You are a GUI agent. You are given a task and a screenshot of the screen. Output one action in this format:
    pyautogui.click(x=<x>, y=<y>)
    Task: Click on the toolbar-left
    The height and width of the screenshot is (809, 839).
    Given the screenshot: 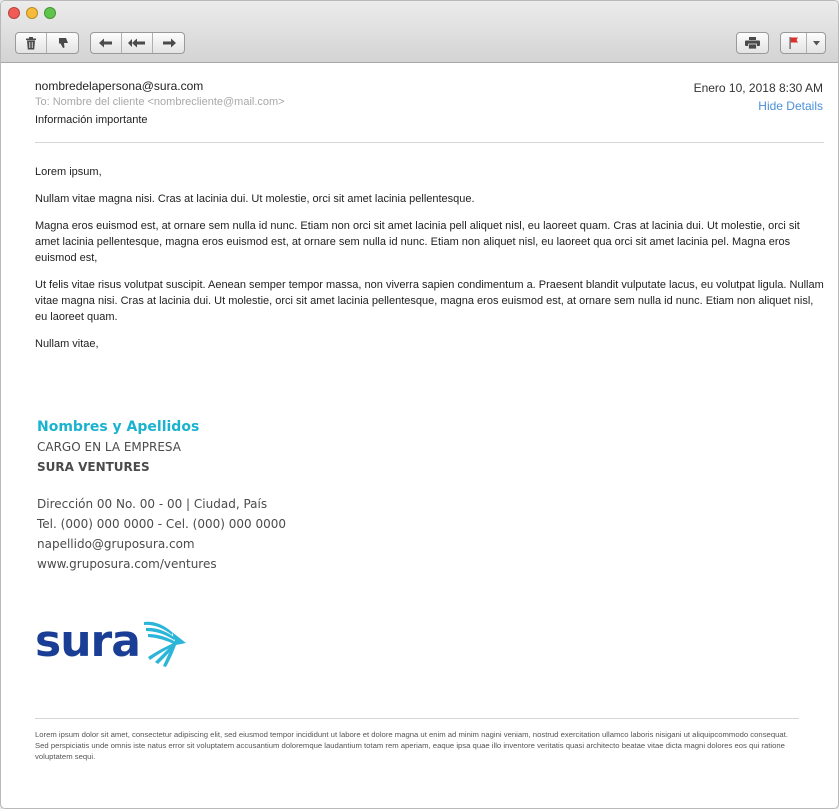 What is the action you would take?
    pyautogui.click(x=100, y=43)
    